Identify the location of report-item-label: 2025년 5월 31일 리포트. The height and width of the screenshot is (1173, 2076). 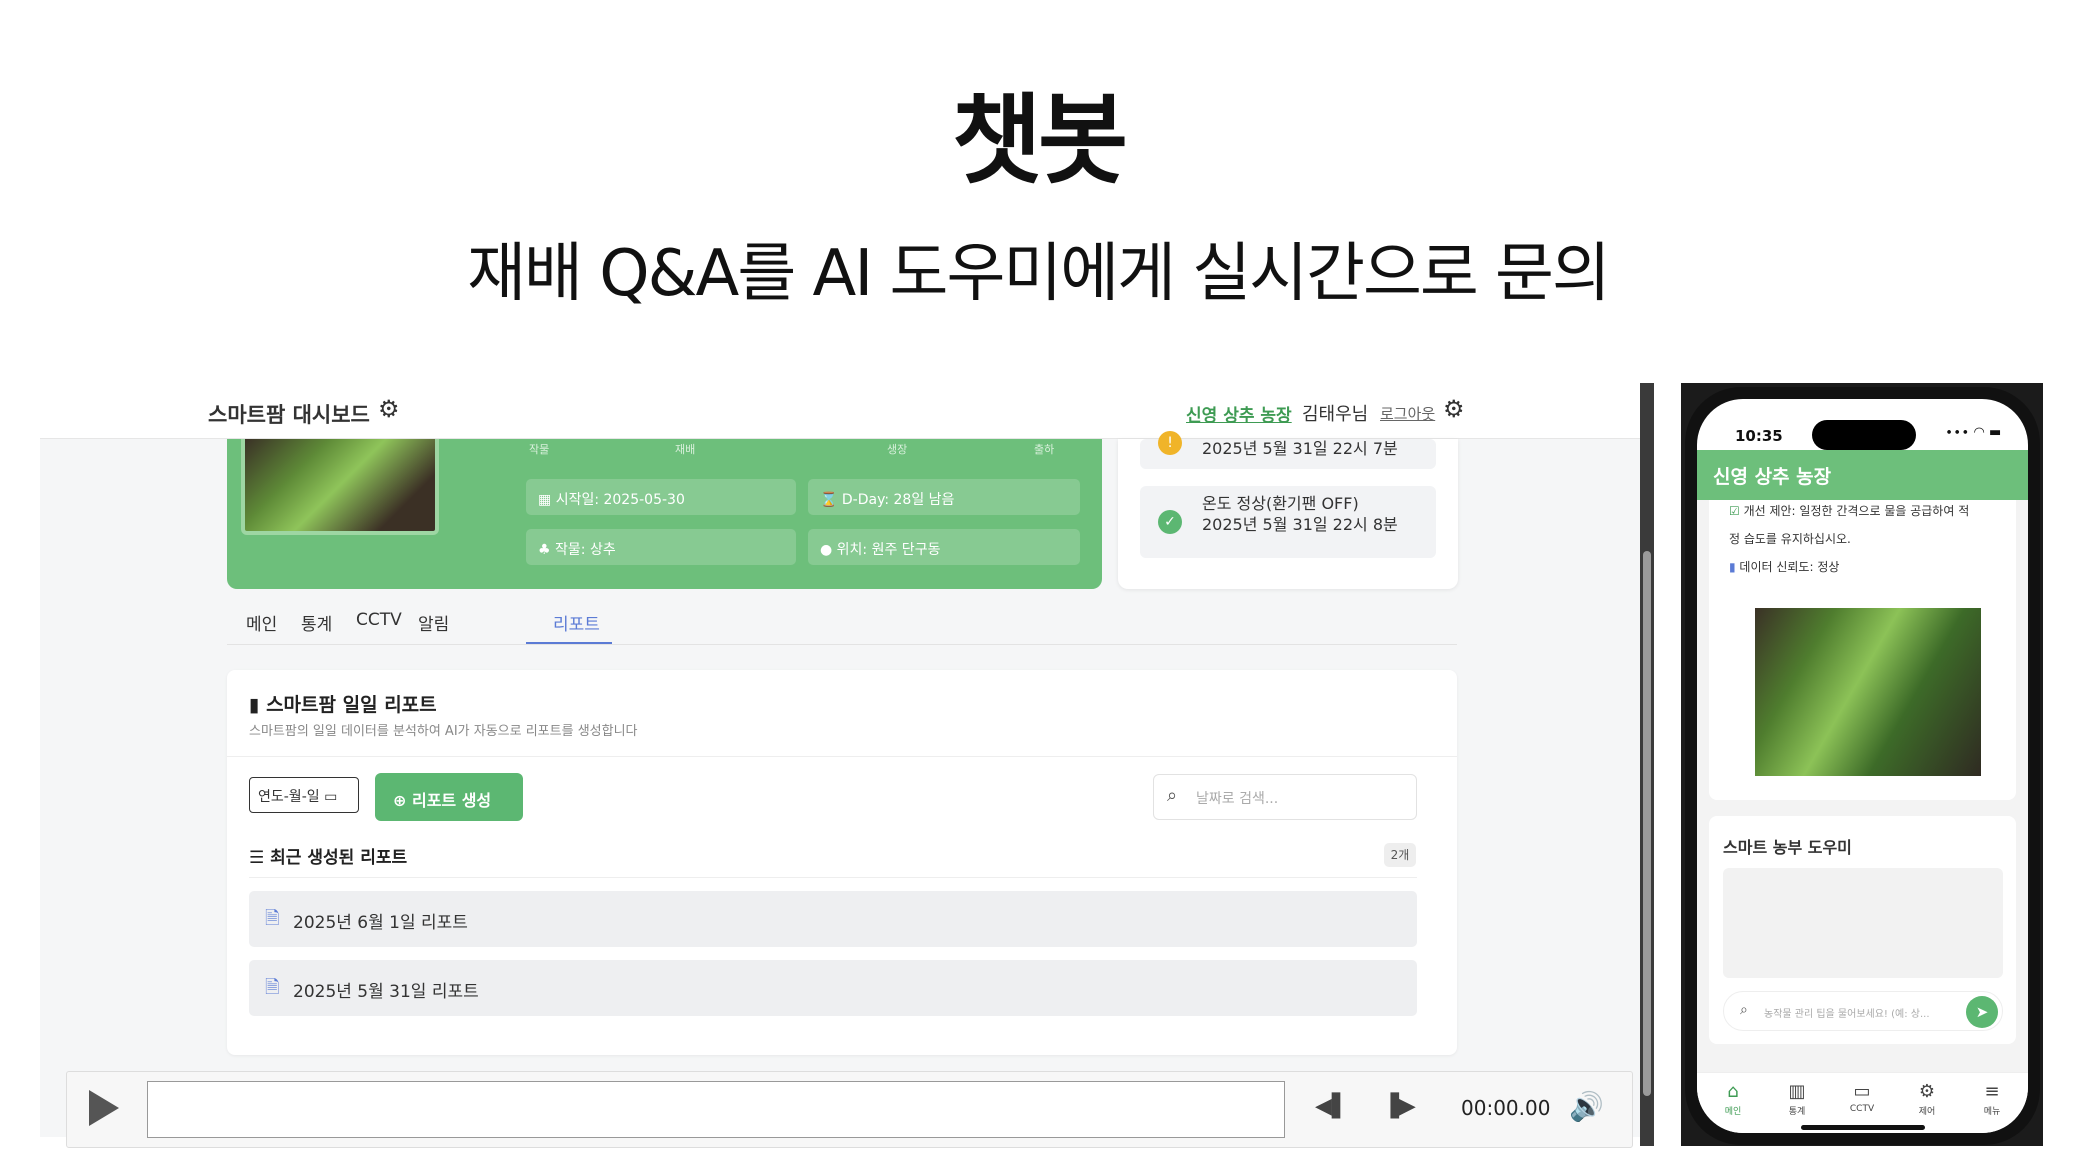
(386, 992).